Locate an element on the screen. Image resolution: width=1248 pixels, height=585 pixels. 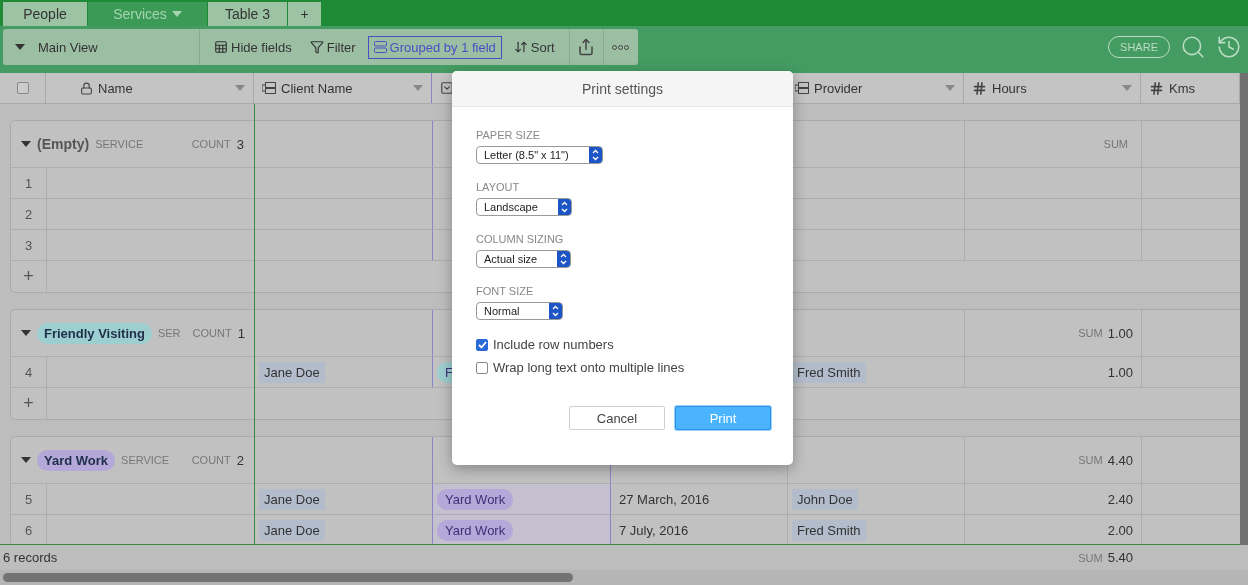
column-header: Hours is located at coordinates (1052, 88).